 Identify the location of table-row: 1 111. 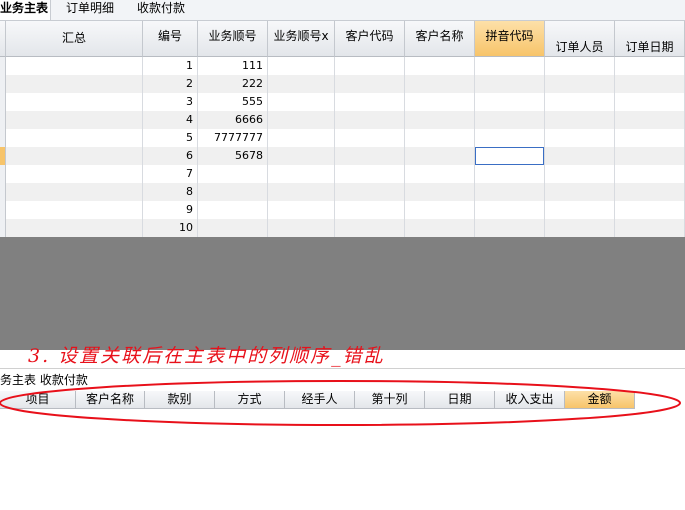
(345, 66).